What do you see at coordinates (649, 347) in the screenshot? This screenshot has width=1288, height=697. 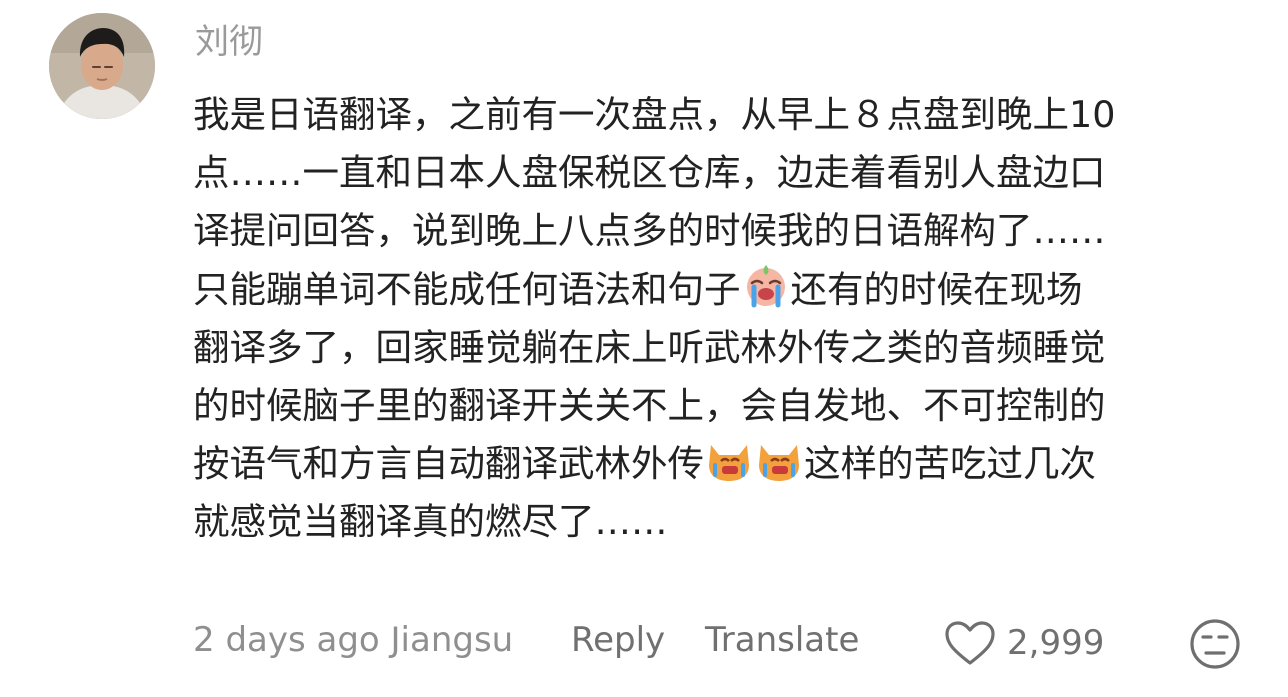 I see `comment-line: 翻译多了，回家睡觉躺在床上听武林外传之类的音频睡觉` at bounding box center [649, 347].